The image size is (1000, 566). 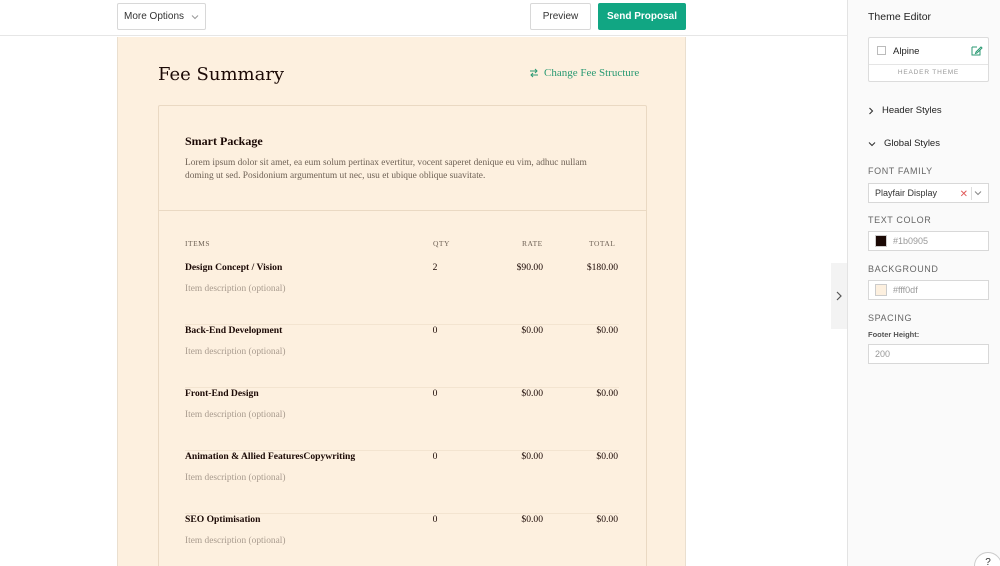 What do you see at coordinates (602, 267) in the screenshot?
I see `item-total: $180.00` at bounding box center [602, 267].